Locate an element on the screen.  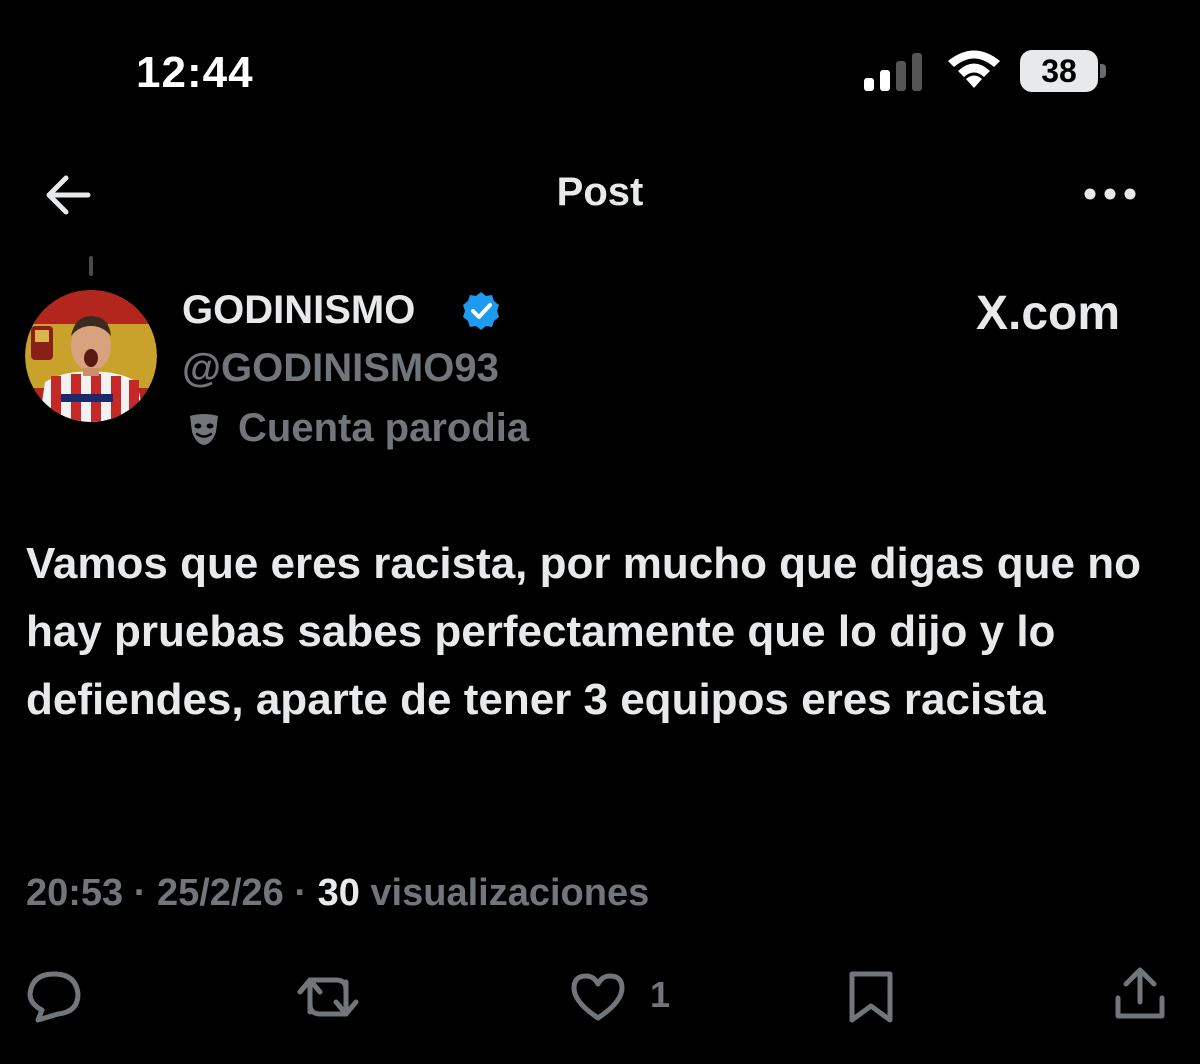
thread-connector-line is located at coordinates (91, 266).